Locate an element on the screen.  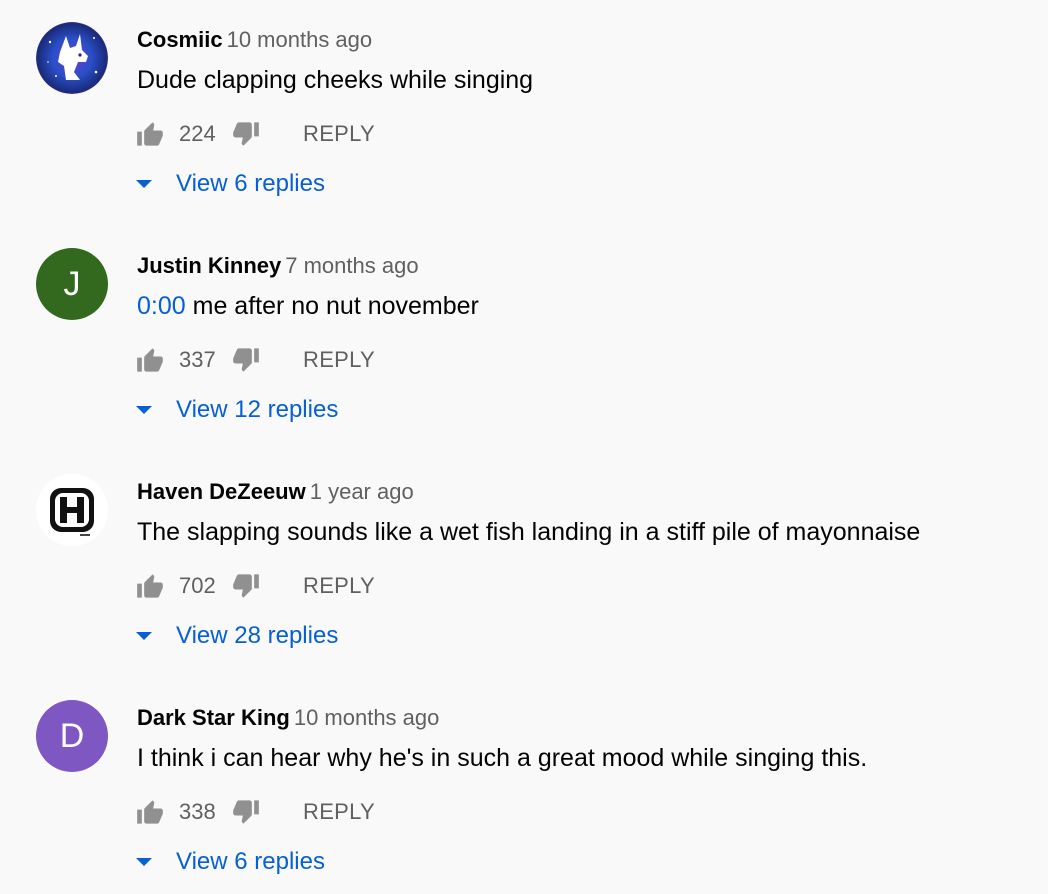
comment-body: me after no nut november is located at coordinates (332, 306).